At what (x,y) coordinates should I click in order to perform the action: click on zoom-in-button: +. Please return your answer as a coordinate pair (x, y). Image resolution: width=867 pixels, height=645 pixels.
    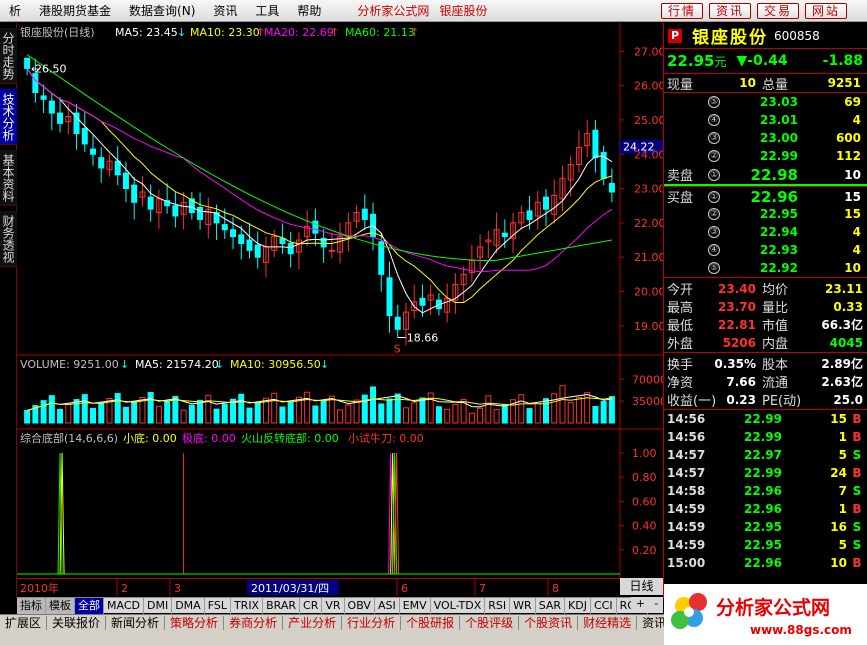
    Looking at the image, I should click on (640, 605).